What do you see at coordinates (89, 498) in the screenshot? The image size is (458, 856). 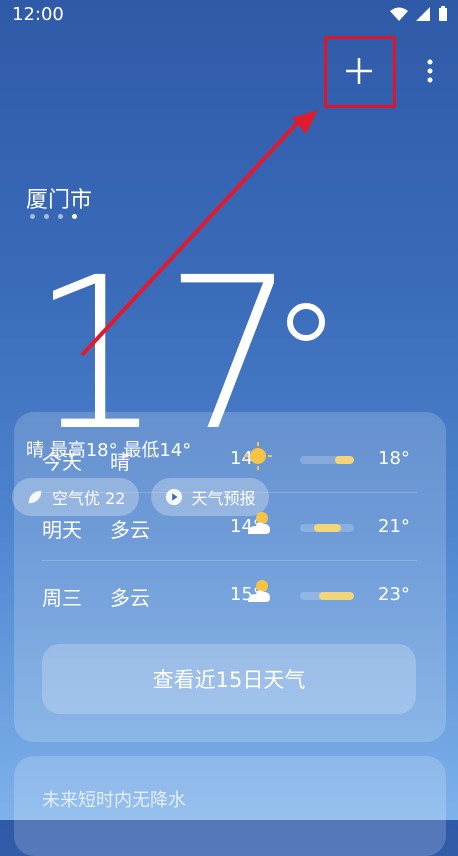 I see `aqi-label: 空气优 22` at bounding box center [89, 498].